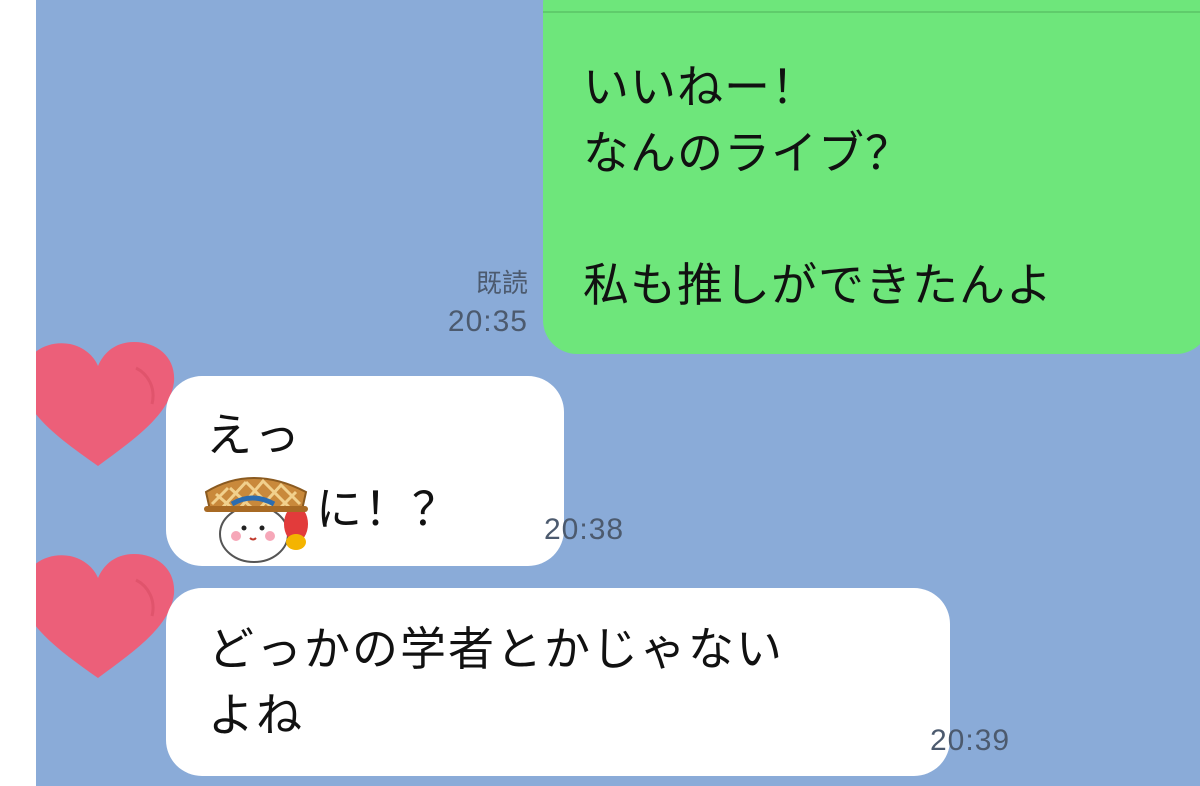  What do you see at coordinates (496, 682) in the screenshot?
I see `incoming-message-text: どっかの学者とかじゃない よね` at bounding box center [496, 682].